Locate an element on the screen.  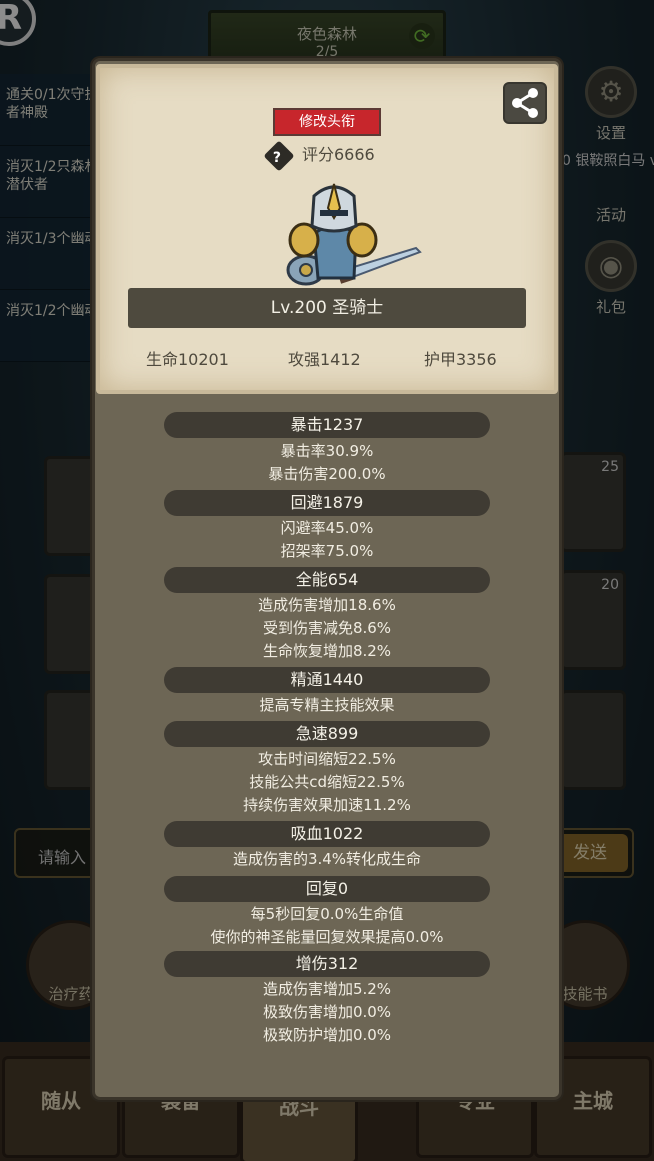
share-icon is located at coordinates (525, 103).